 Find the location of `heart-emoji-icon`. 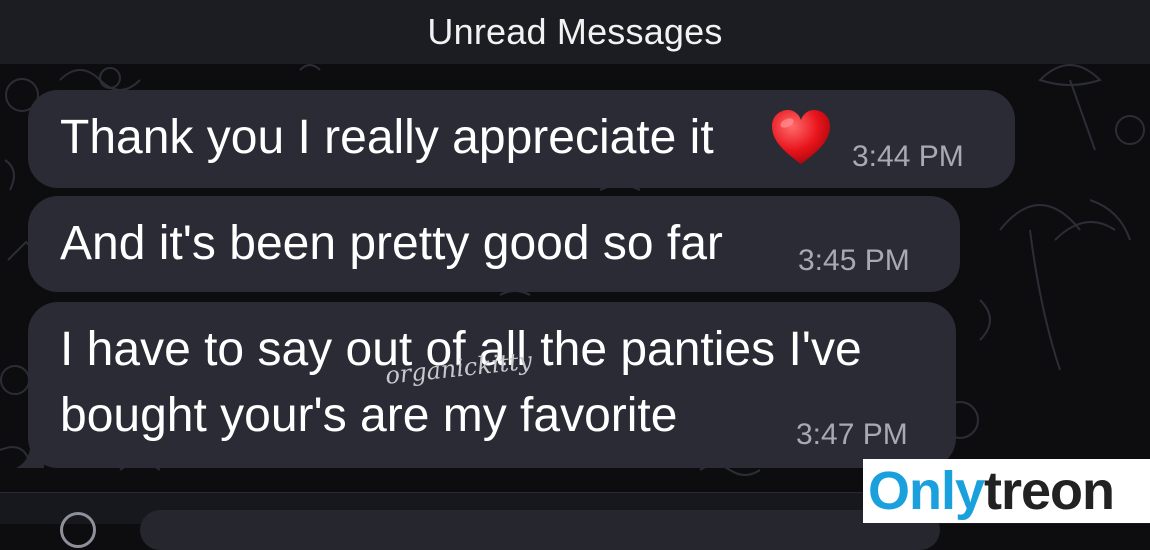

heart-emoji-icon is located at coordinates (801, 137).